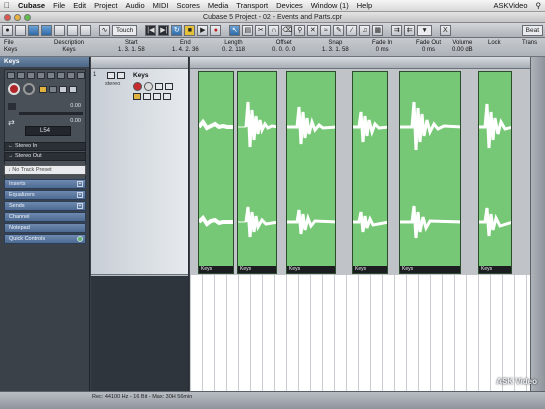 The width and height of the screenshot is (545, 409). Describe the element at coordinates (85, 30) in the screenshot. I see `show-mixer-button` at that location.